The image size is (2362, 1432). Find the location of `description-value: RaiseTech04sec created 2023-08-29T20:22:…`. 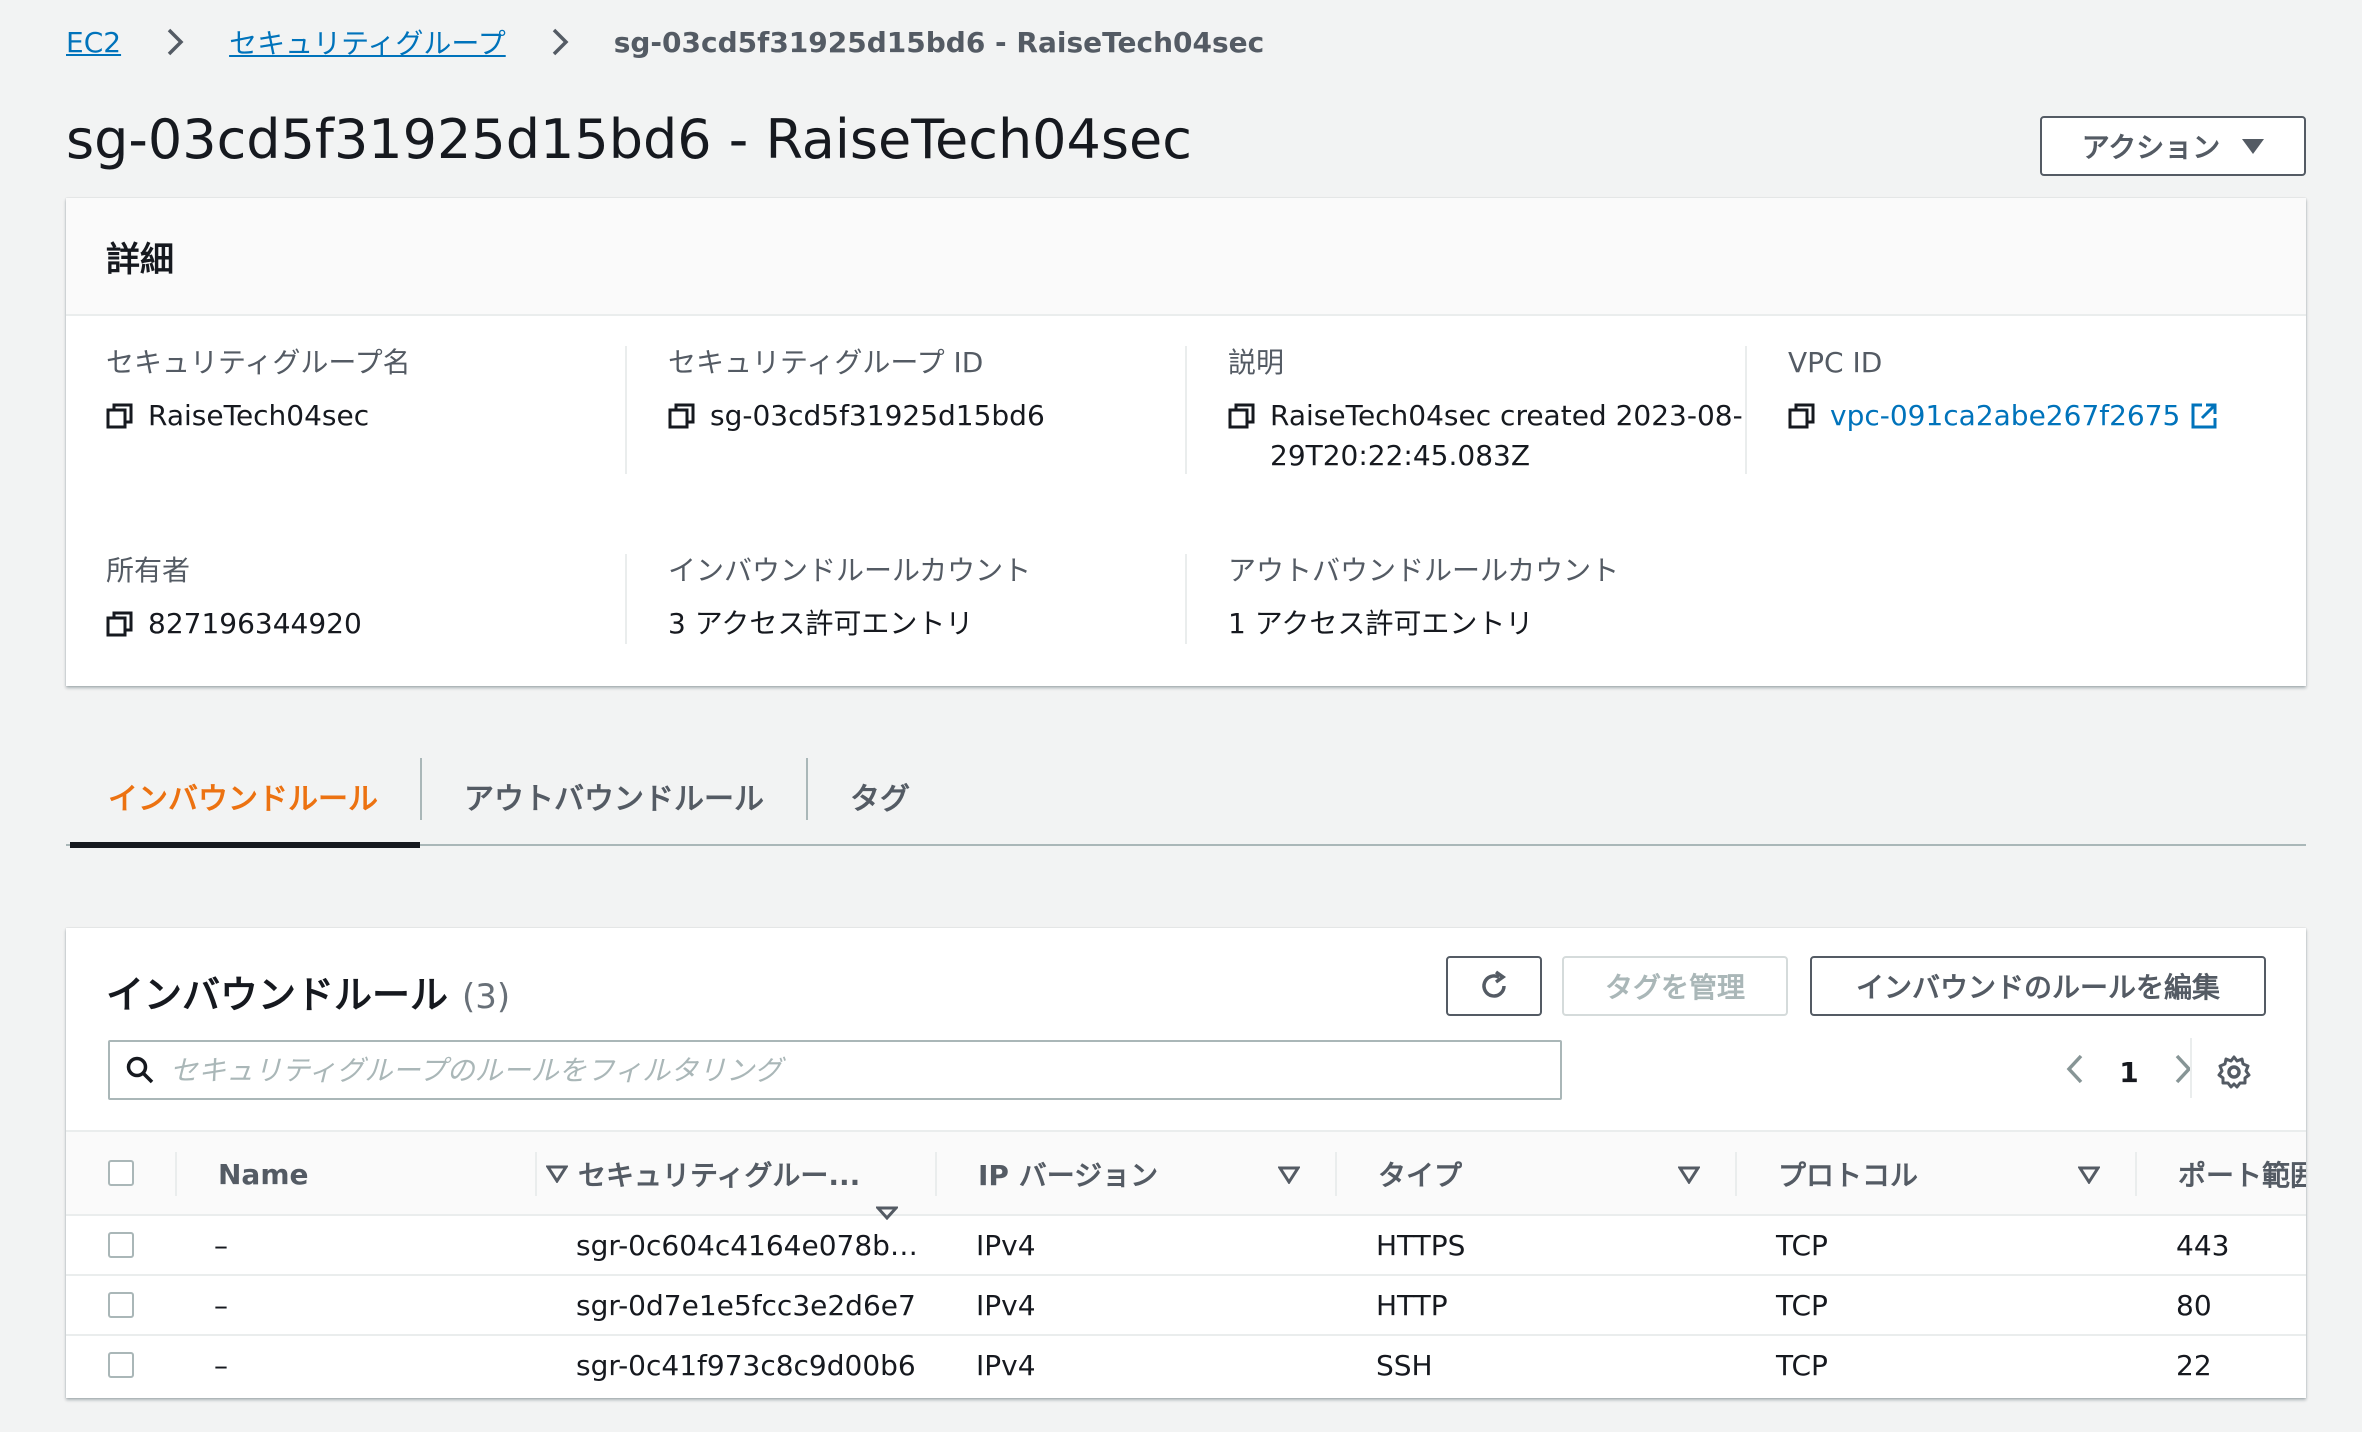

description-value: RaiseTech04sec created 2023-08-29T20:22:… is located at coordinates (1506, 435).